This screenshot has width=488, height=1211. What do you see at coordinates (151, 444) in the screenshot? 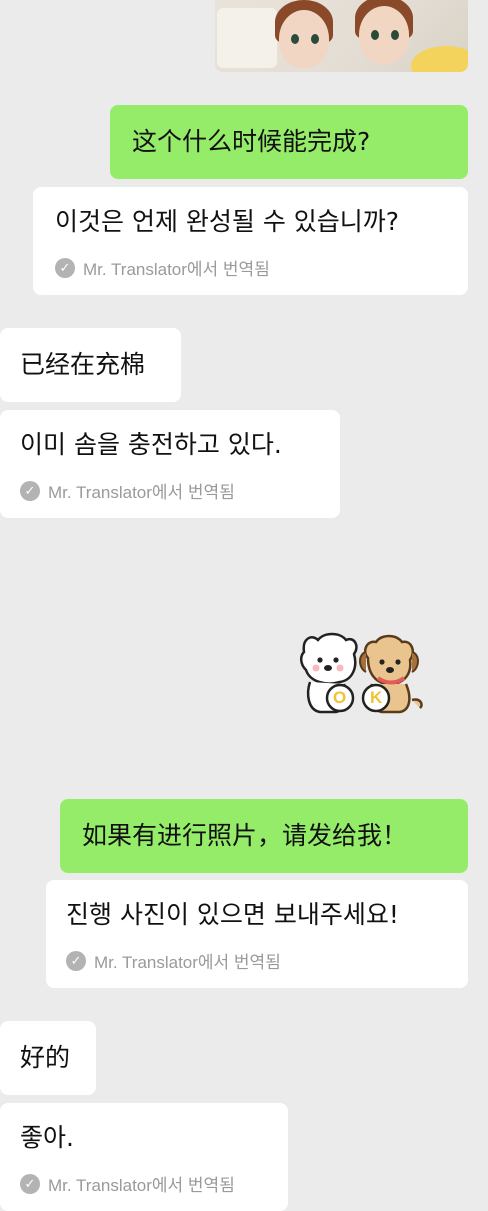
I see `translated-text: 이미 솜을 충전하고 있다.` at bounding box center [151, 444].